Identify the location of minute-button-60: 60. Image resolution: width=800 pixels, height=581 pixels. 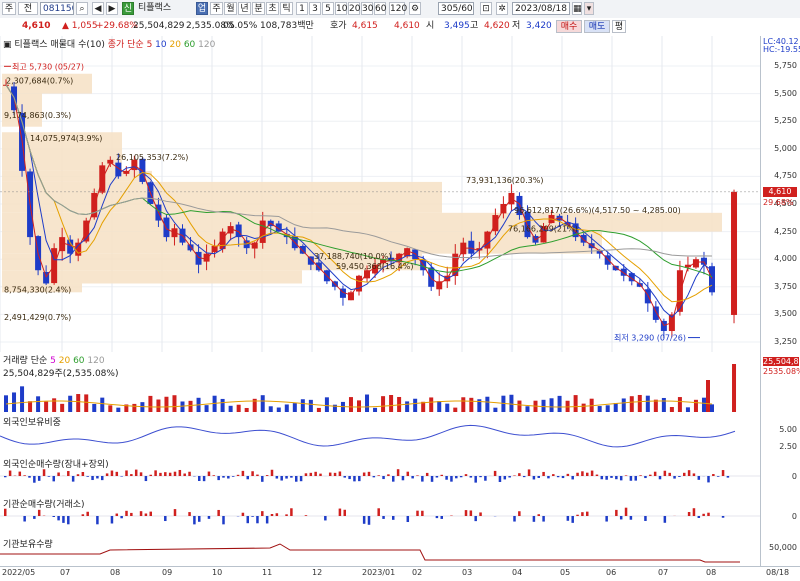
(380, 8).